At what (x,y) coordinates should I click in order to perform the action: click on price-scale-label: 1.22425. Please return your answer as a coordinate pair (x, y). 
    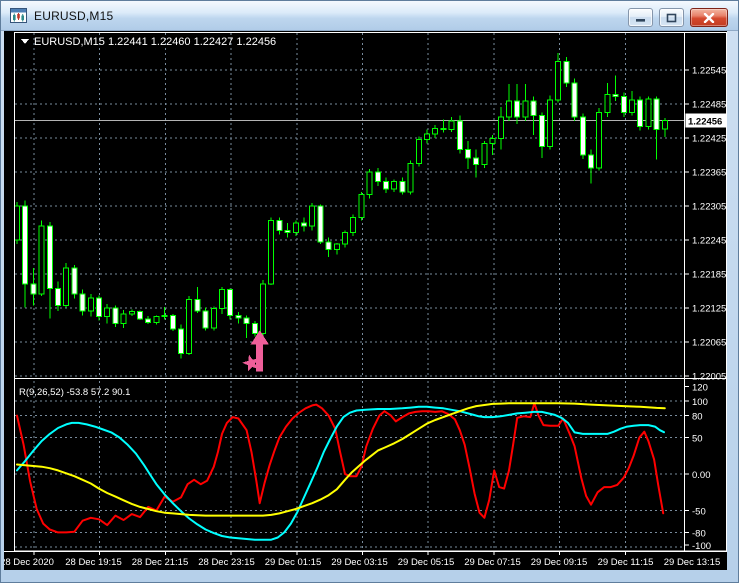
    Looking at the image, I should click on (709, 139).